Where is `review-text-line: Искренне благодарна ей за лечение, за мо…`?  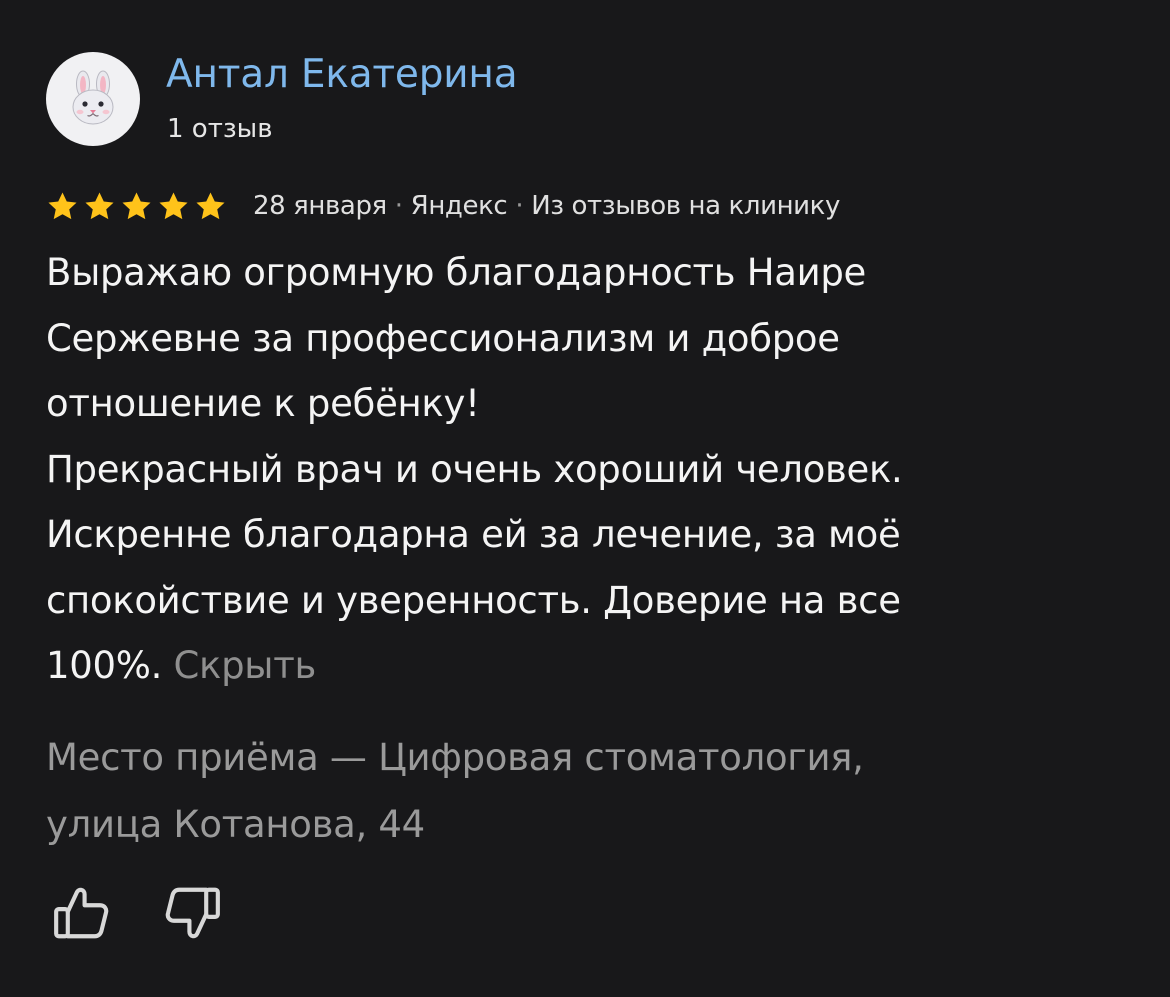 review-text-line: Искренне благодарна ей за лечение, за мо… is located at coordinates (473, 534).